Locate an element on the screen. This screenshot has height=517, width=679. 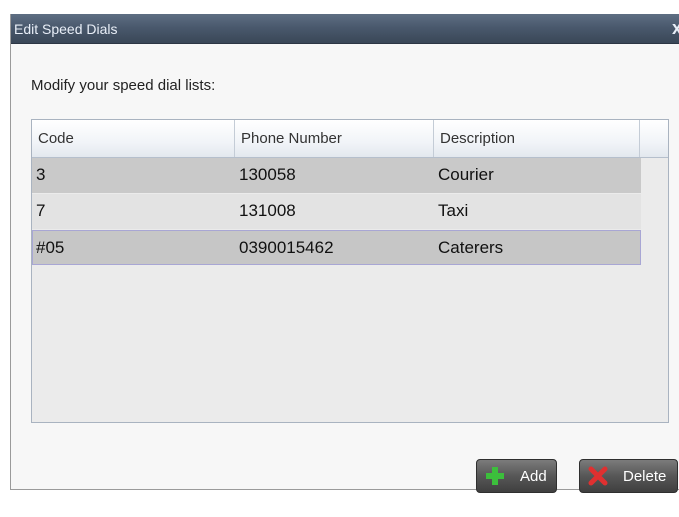
table-scrollbar-track is located at coordinates (654, 290).